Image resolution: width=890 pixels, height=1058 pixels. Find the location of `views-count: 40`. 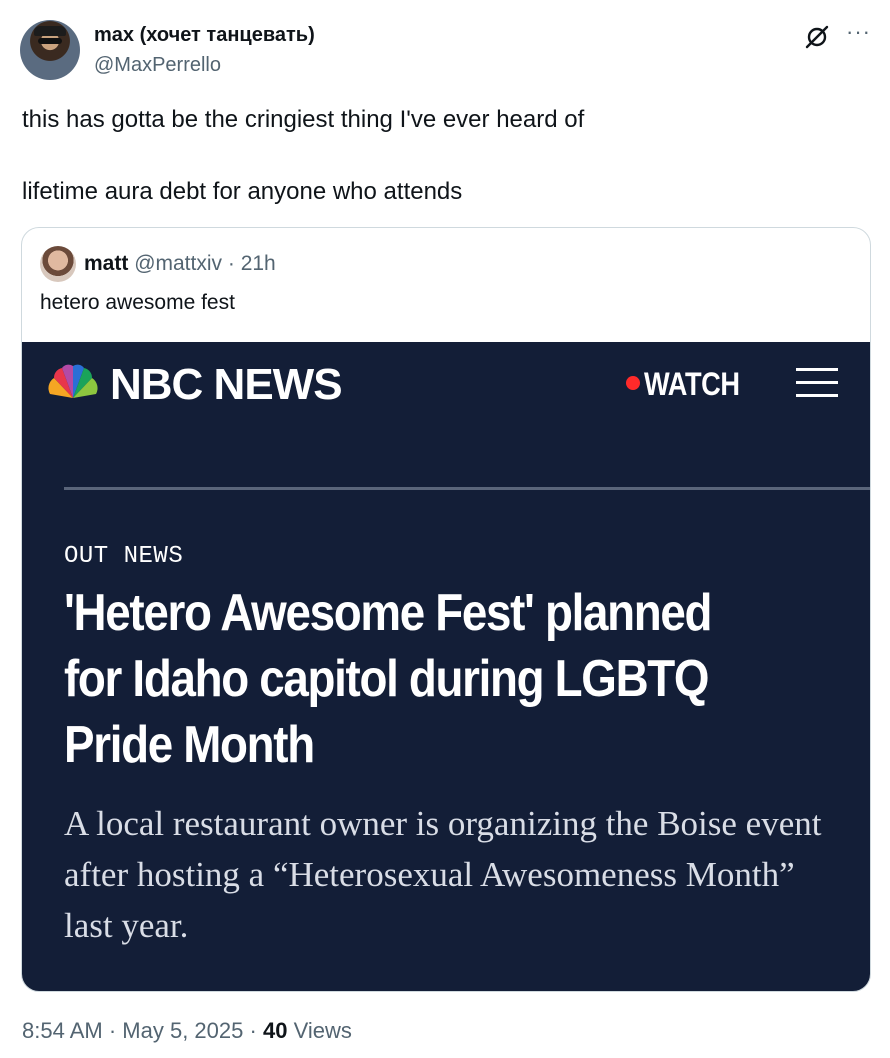

views-count: 40 is located at coordinates (275, 1030).